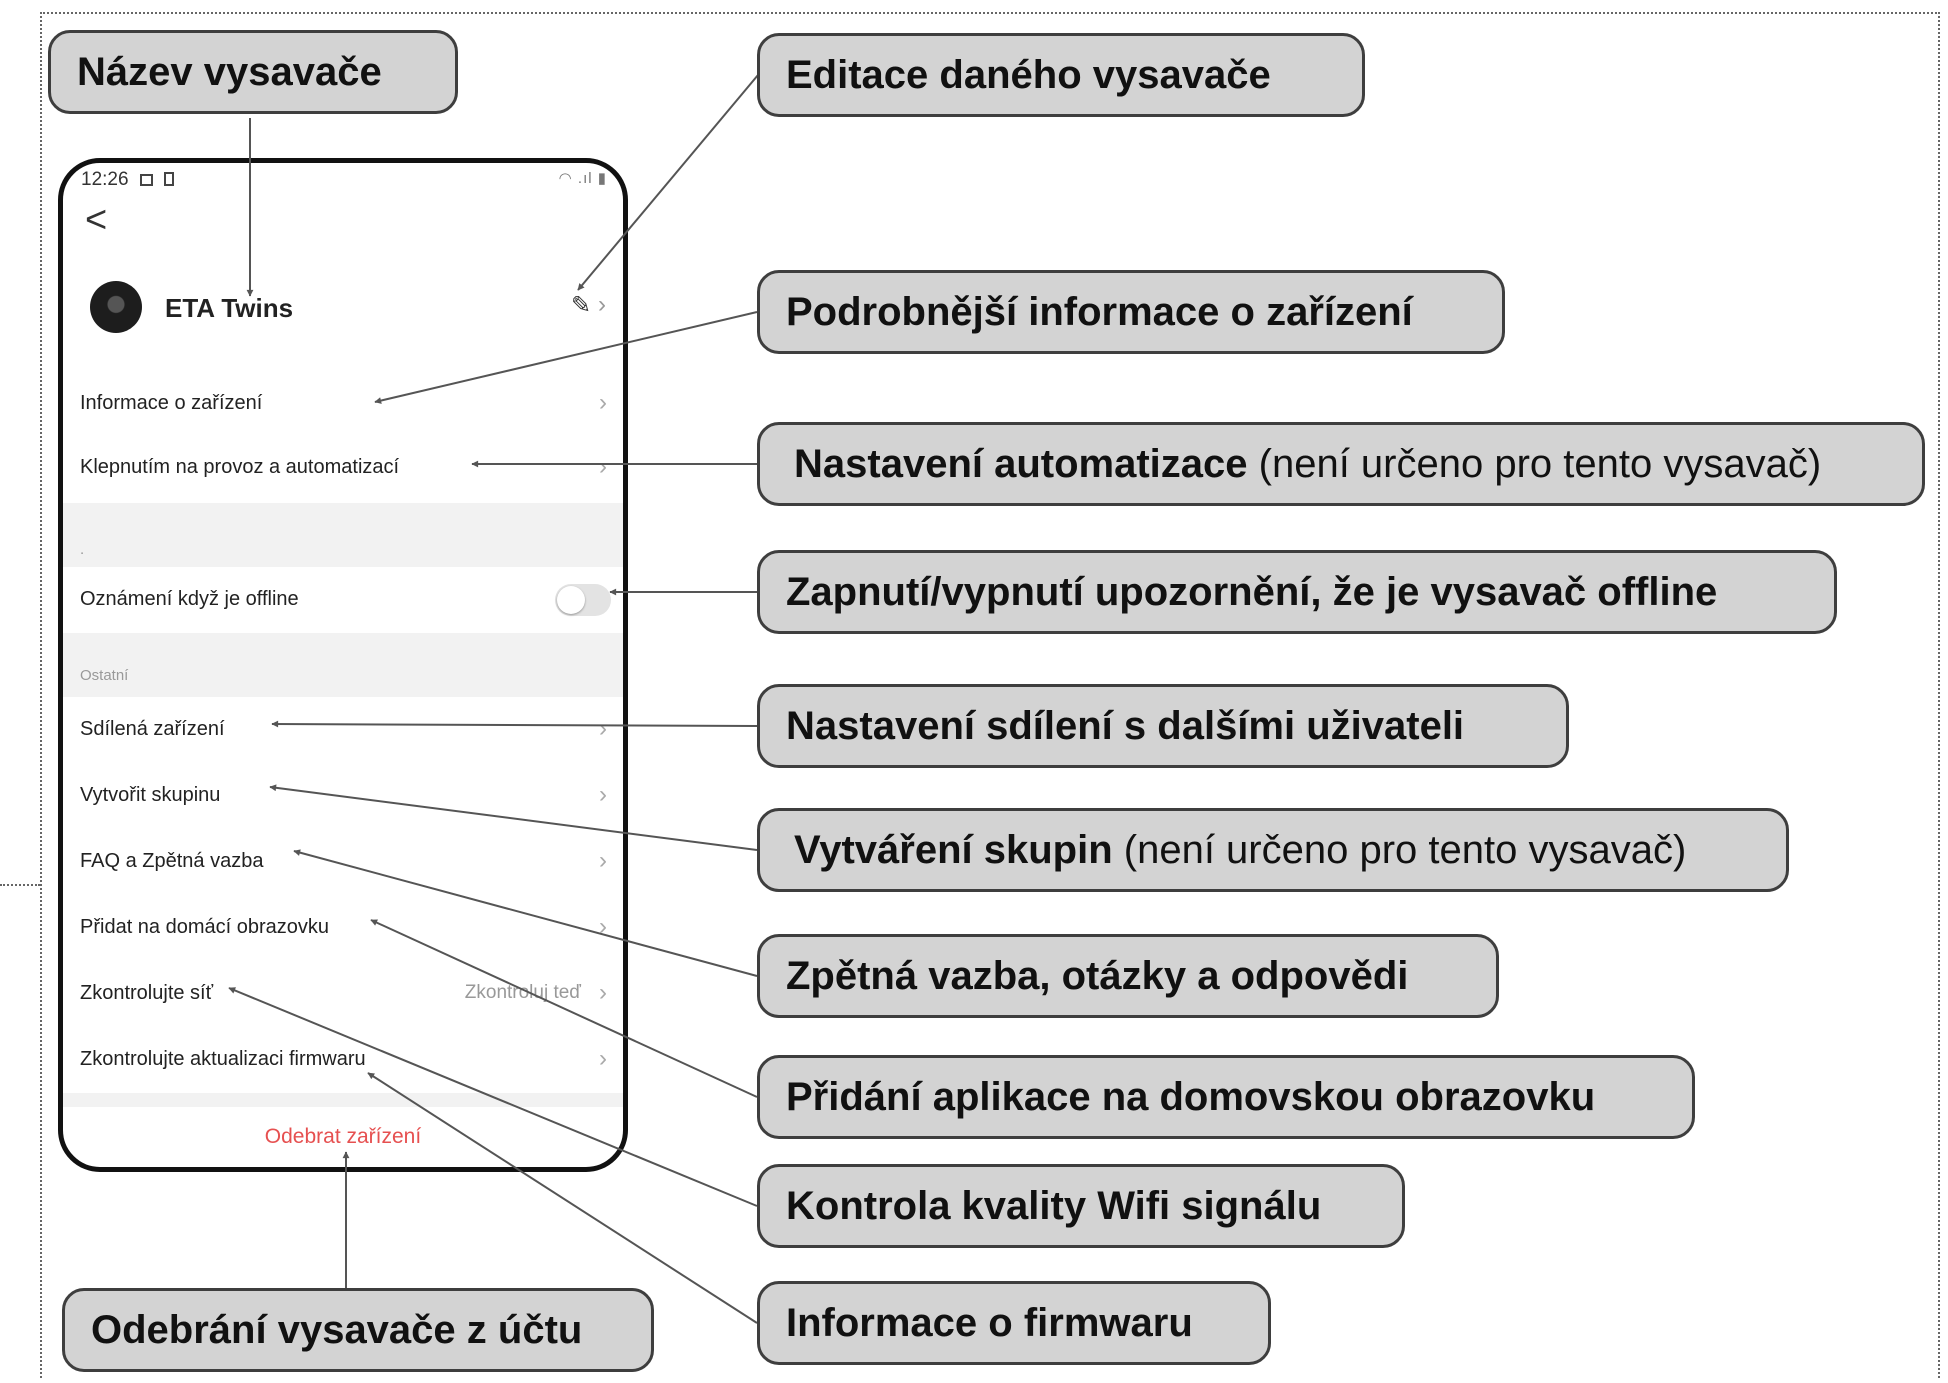  I want to click on callout-device-info: Podrobnější informace o zařízení, so click(1131, 312).